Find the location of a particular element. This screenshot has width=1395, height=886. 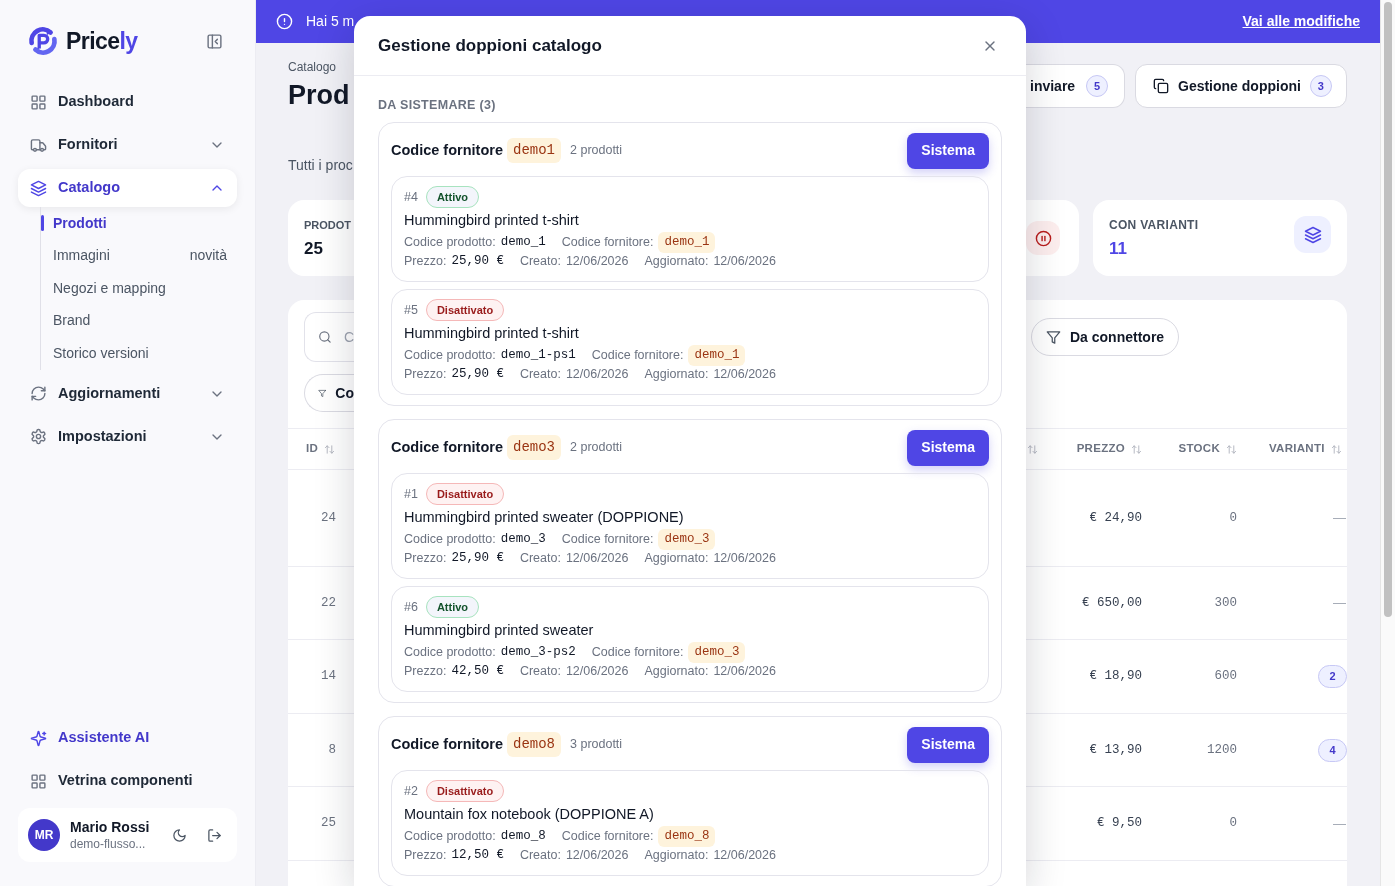

table-cell-text: 8 is located at coordinates (332, 750).